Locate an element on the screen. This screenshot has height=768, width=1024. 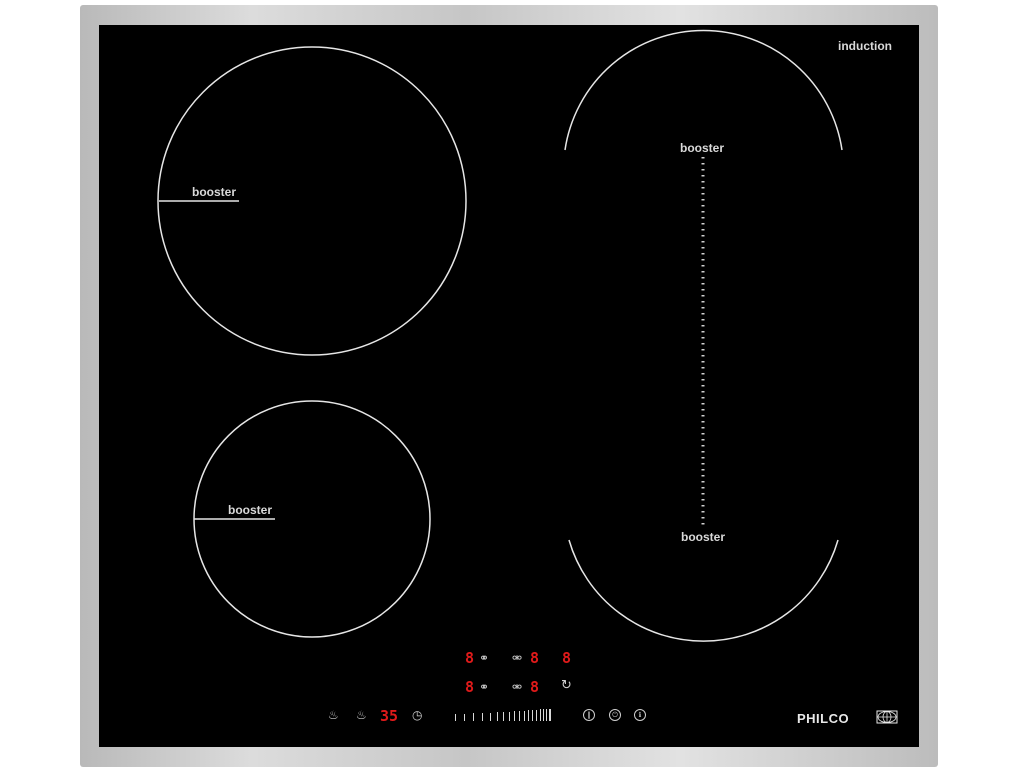
zone-display-1: 8 is located at coordinates (470, 658).